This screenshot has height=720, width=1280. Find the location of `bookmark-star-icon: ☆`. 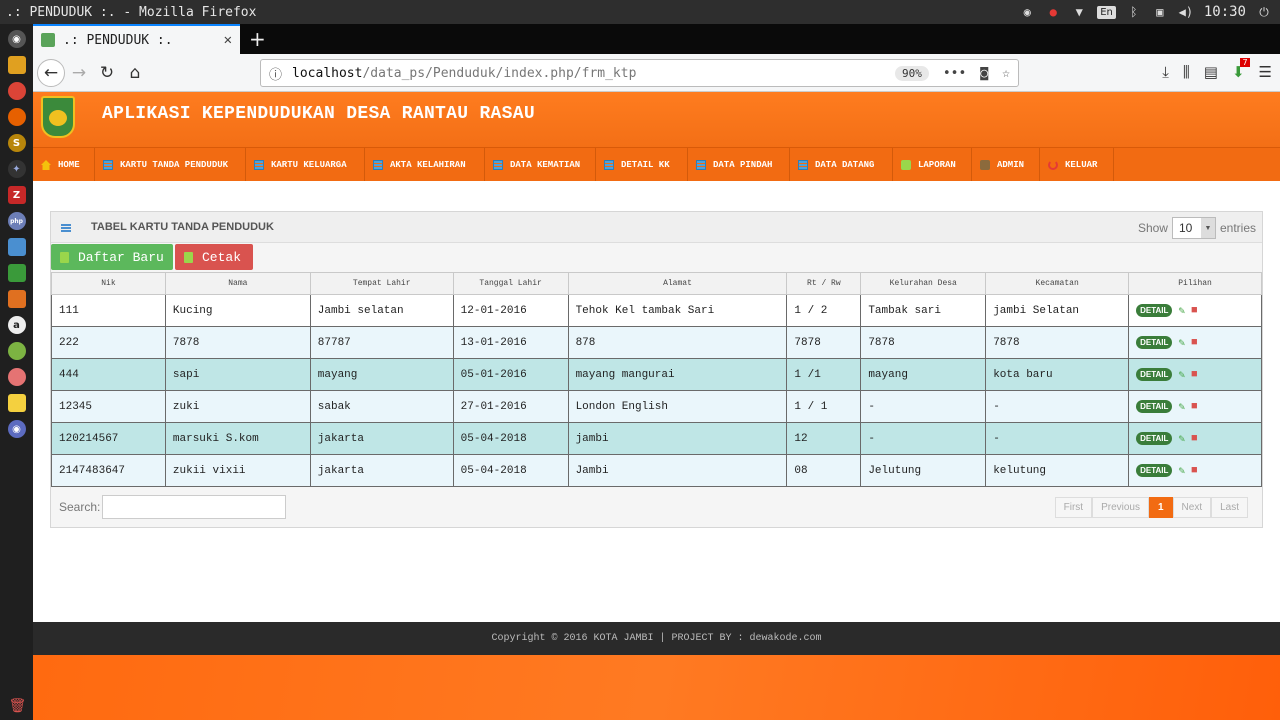

bookmark-star-icon: ☆ is located at coordinates (1006, 73).